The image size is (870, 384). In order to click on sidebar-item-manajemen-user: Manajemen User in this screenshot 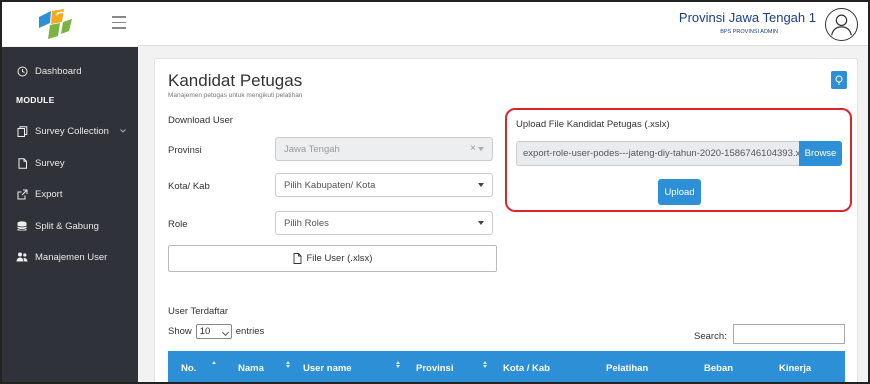, I will do `click(70, 257)`.